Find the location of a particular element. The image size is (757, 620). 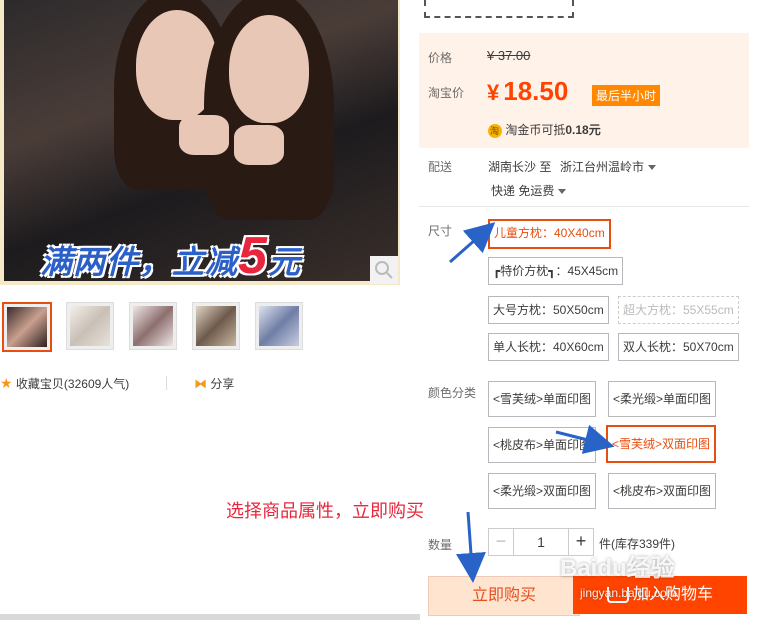

arrow-to-color is located at coordinates (585, 439).